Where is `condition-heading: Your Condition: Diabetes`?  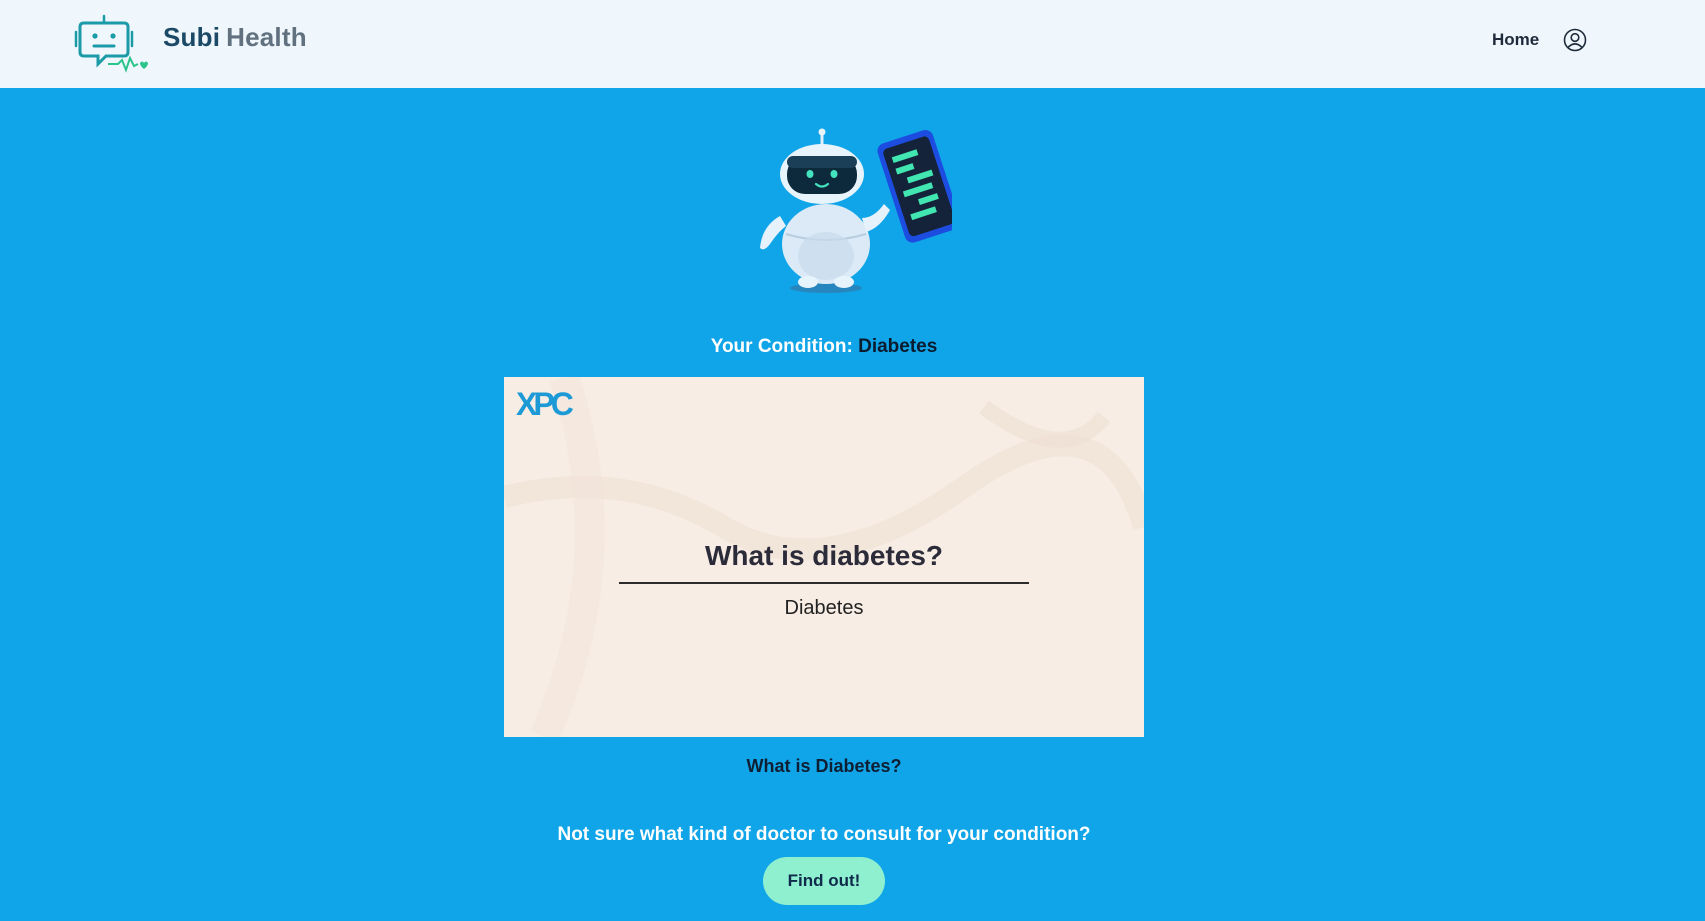
condition-heading: Your Condition: Diabetes is located at coordinates (824, 347).